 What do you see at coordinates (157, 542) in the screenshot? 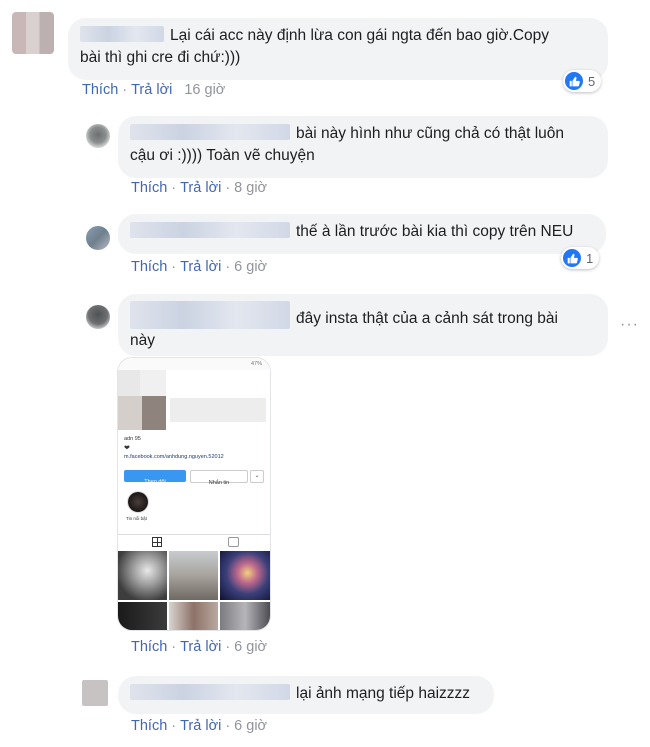
I see `grid-icon` at bounding box center [157, 542].